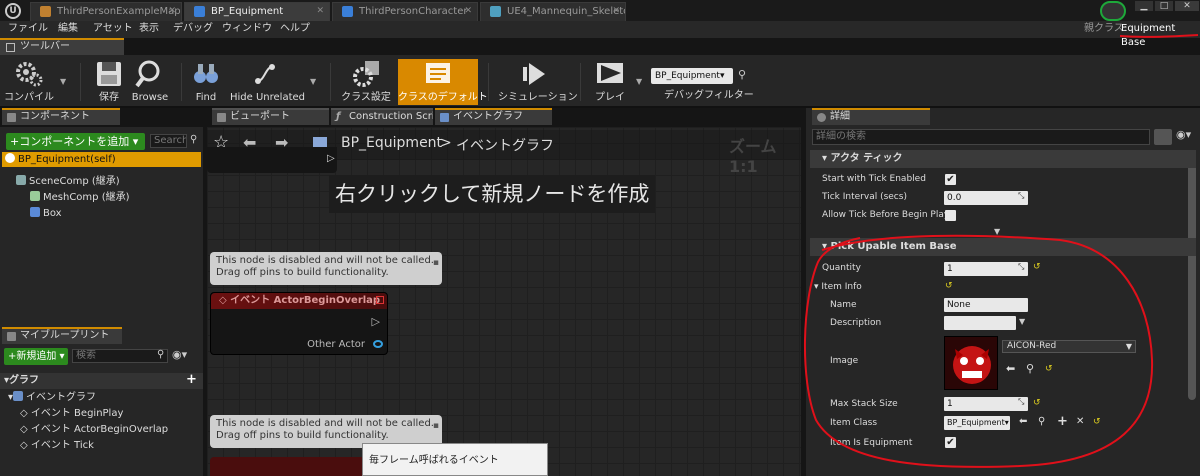 The width and height of the screenshot is (1200, 476). What do you see at coordinates (120, 356) in the screenshot?
I see `my-blueprint-search-input: 検索` at bounding box center [120, 356].